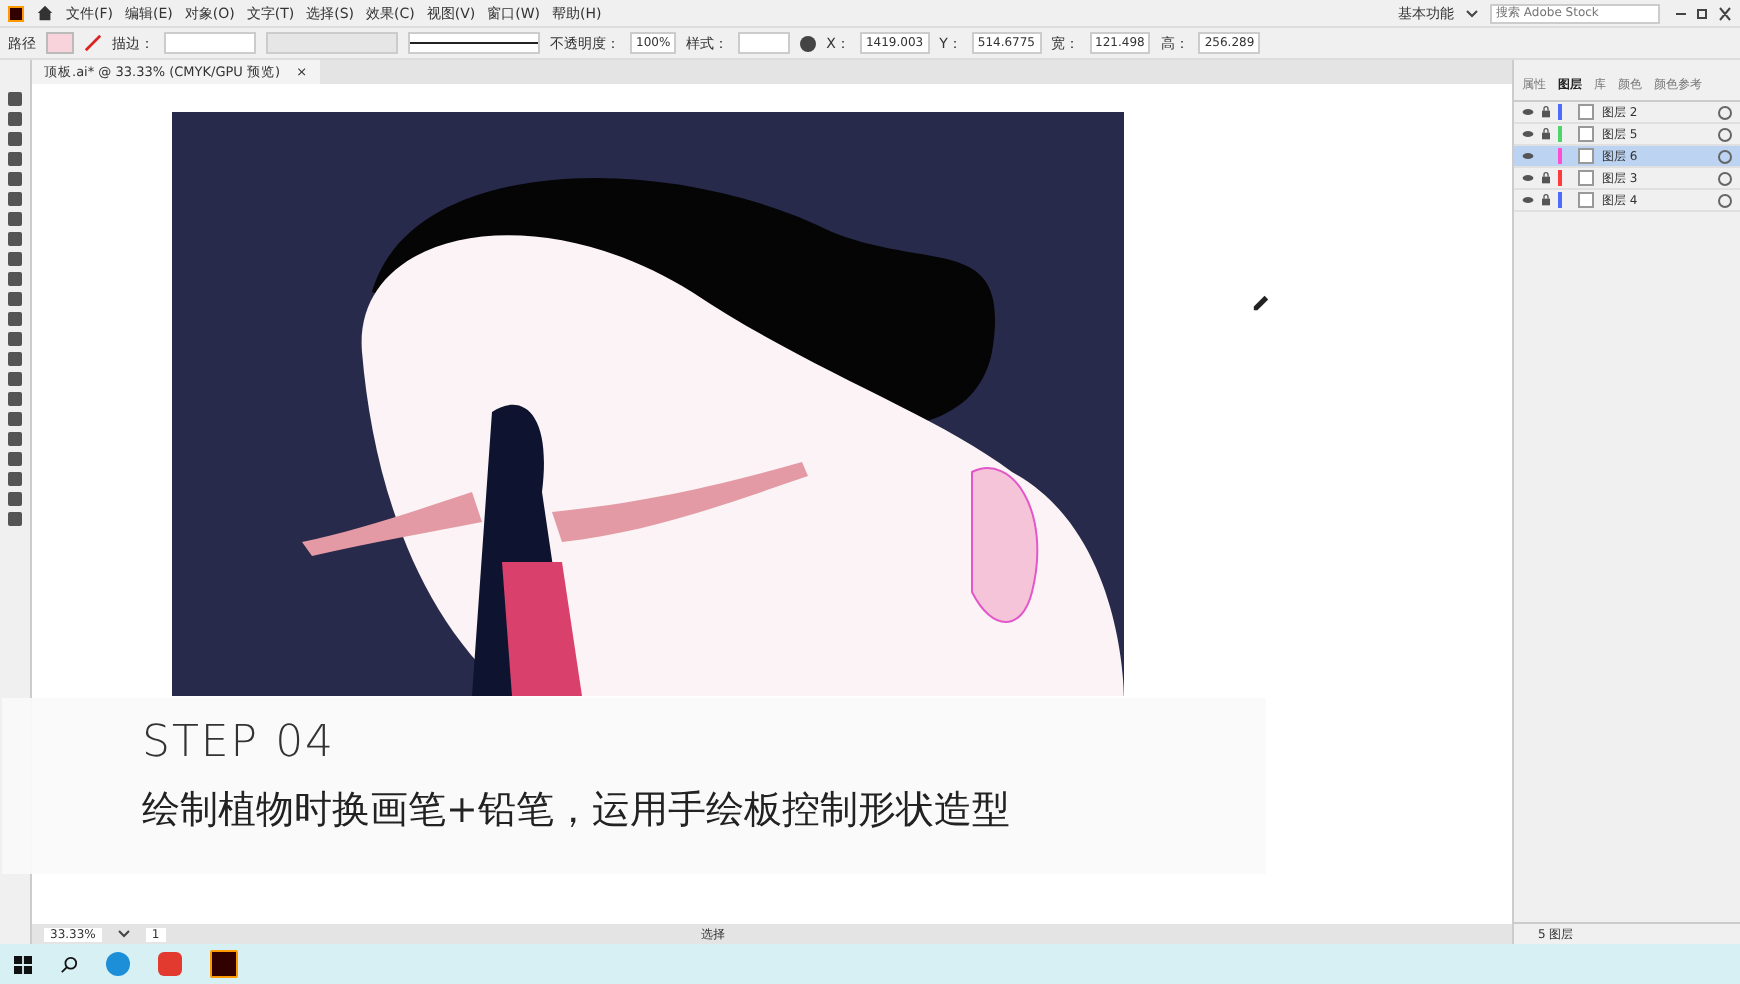  Describe the element at coordinates (16, 13) in the screenshot. I see `app-logo-icon` at that location.